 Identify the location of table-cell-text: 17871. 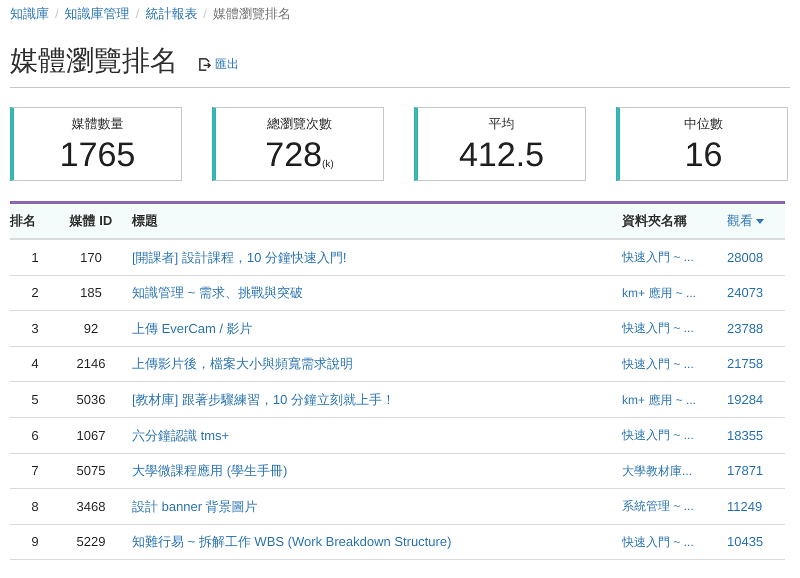
(745, 471).